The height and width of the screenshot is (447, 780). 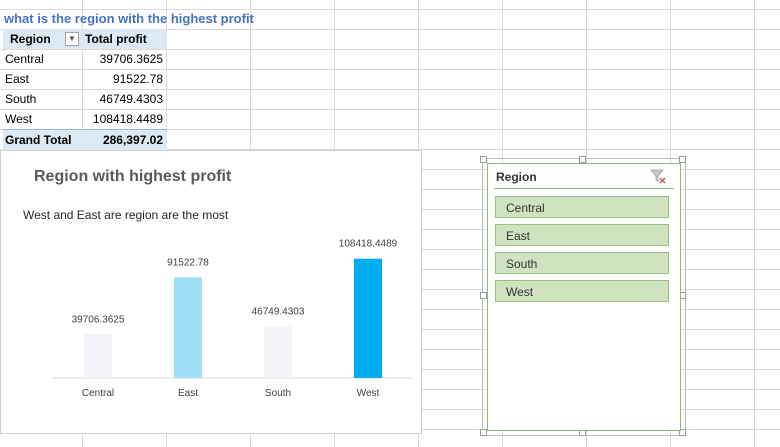 I want to click on pivot-header-region: Region, so click(x=30, y=39).